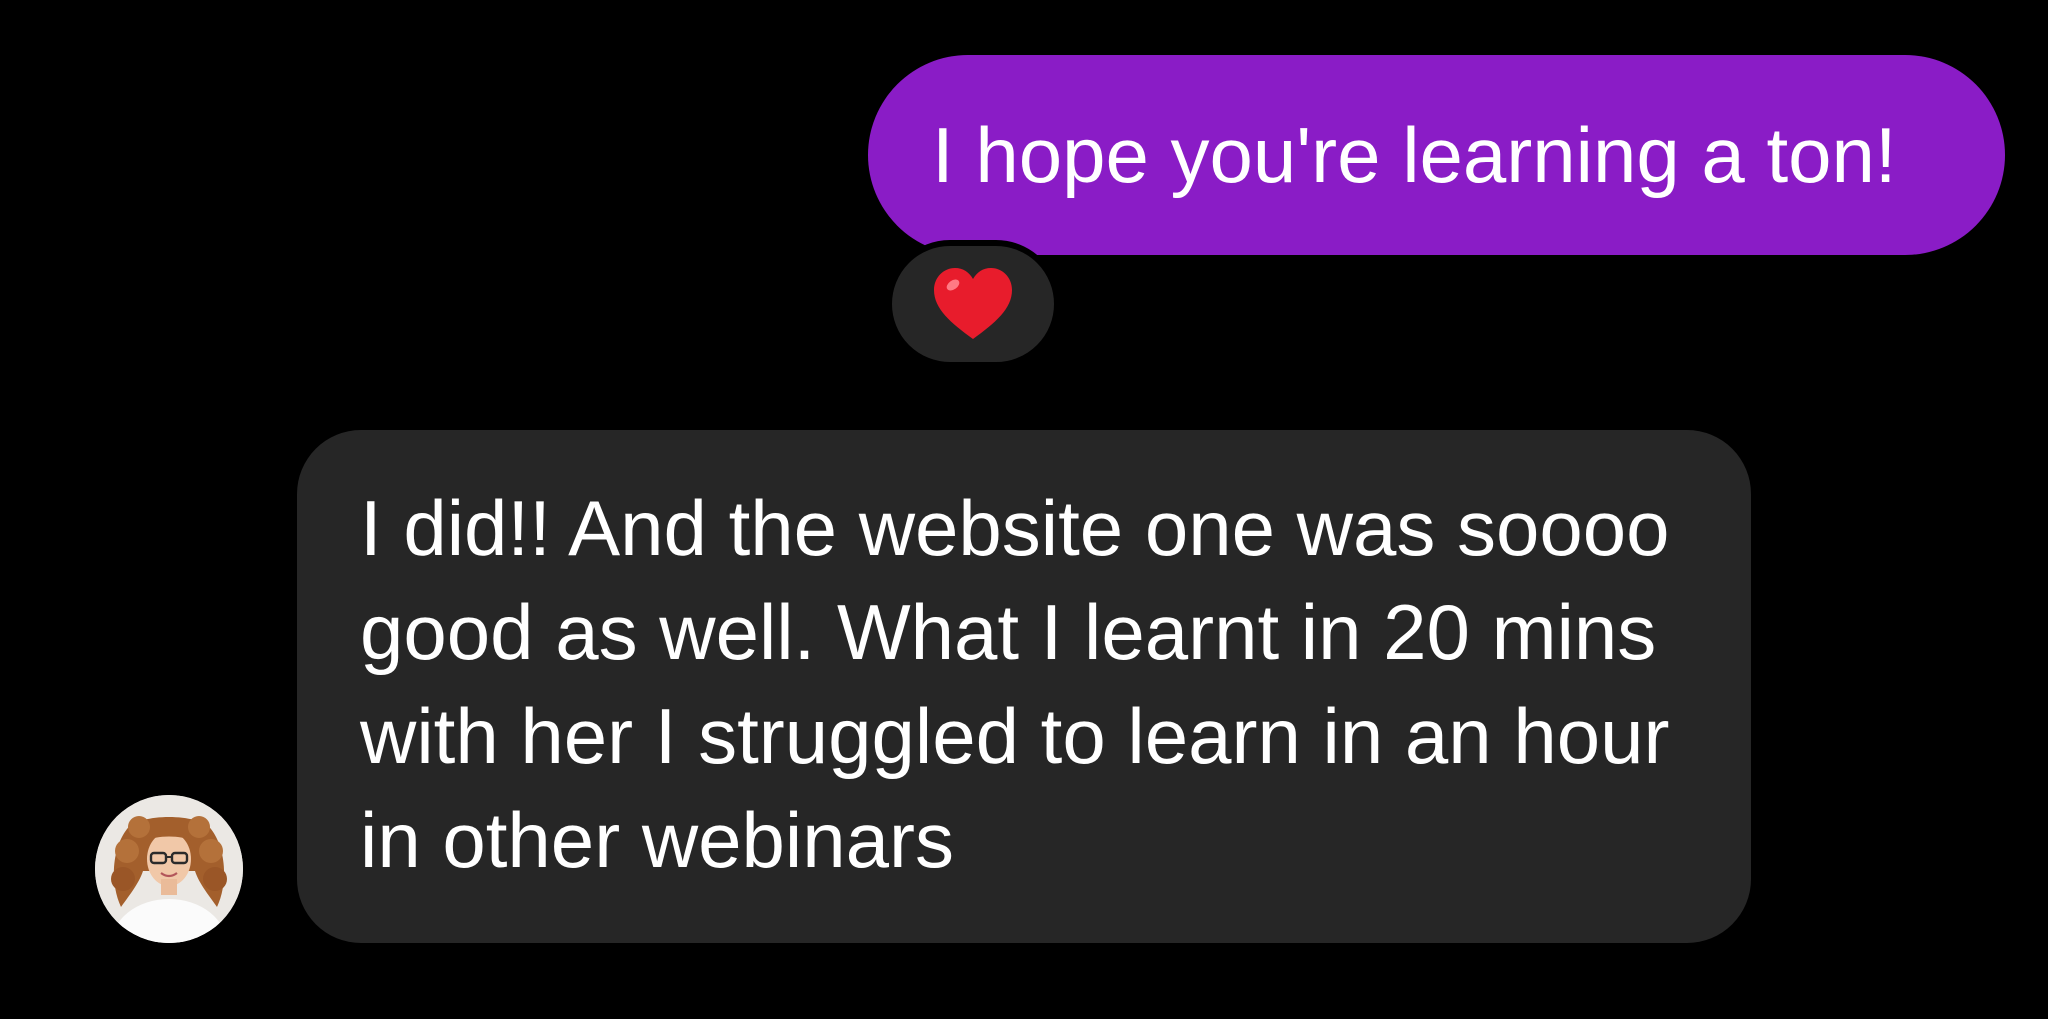 The width and height of the screenshot is (2048, 1019). I want to click on heart-icon, so click(973, 303).